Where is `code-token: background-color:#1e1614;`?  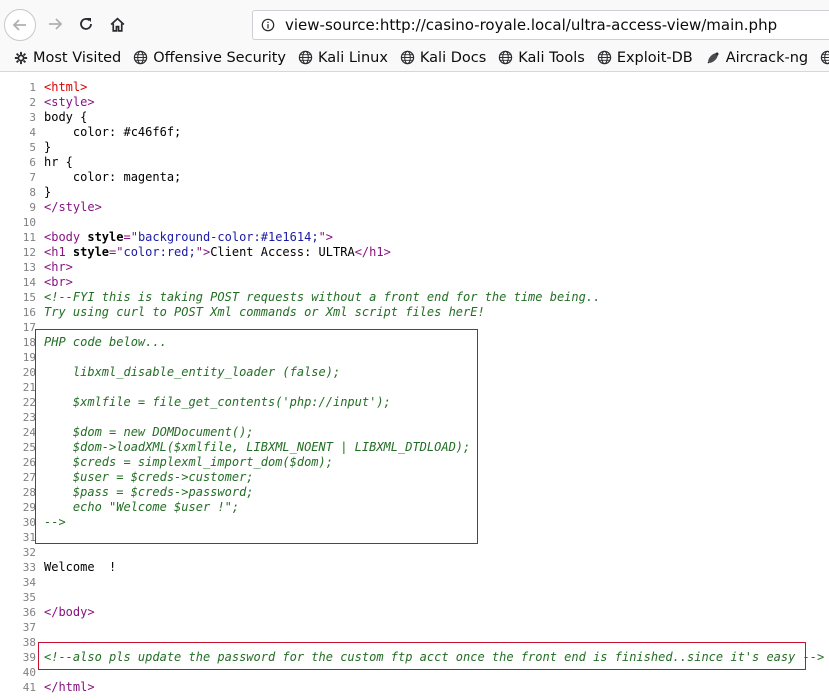
code-token: background-color:#1e1614; is located at coordinates (228, 237).